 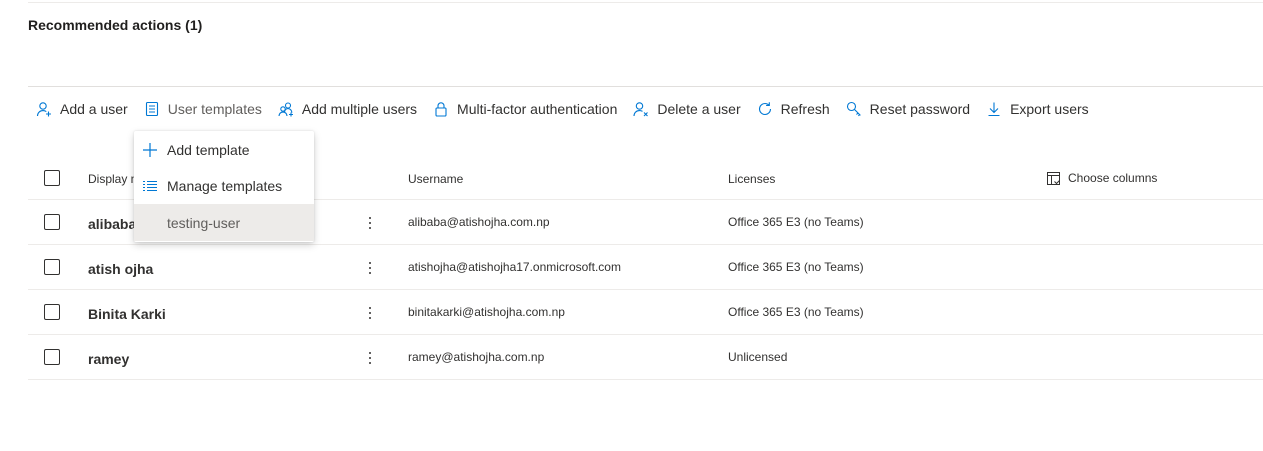 I want to click on licenses-column-header: Licenses, so click(x=751, y=179).